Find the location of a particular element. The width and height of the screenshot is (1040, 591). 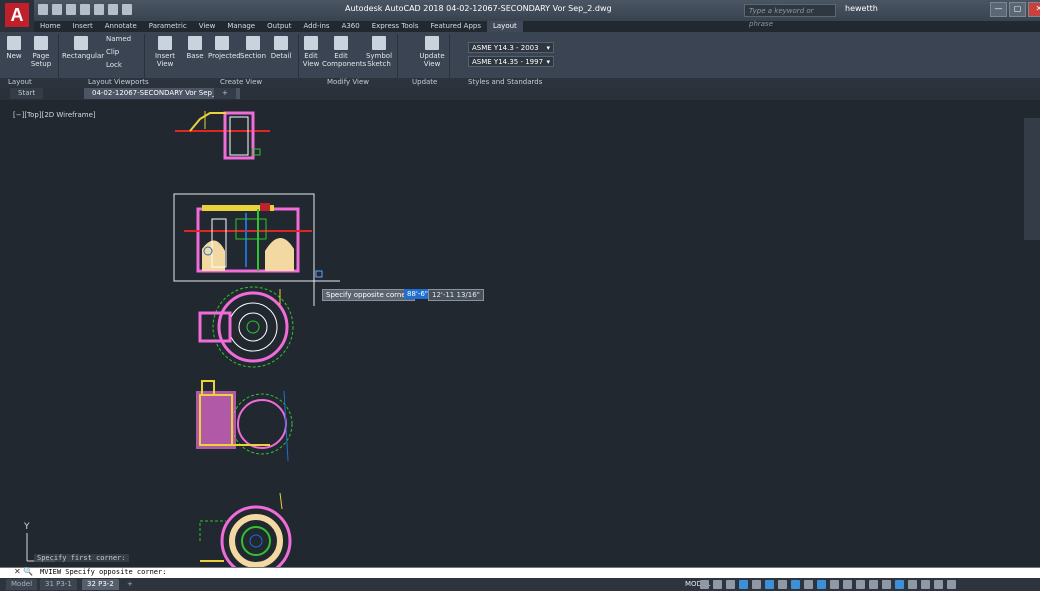

tab-annotate: Annotate is located at coordinates (121, 26).